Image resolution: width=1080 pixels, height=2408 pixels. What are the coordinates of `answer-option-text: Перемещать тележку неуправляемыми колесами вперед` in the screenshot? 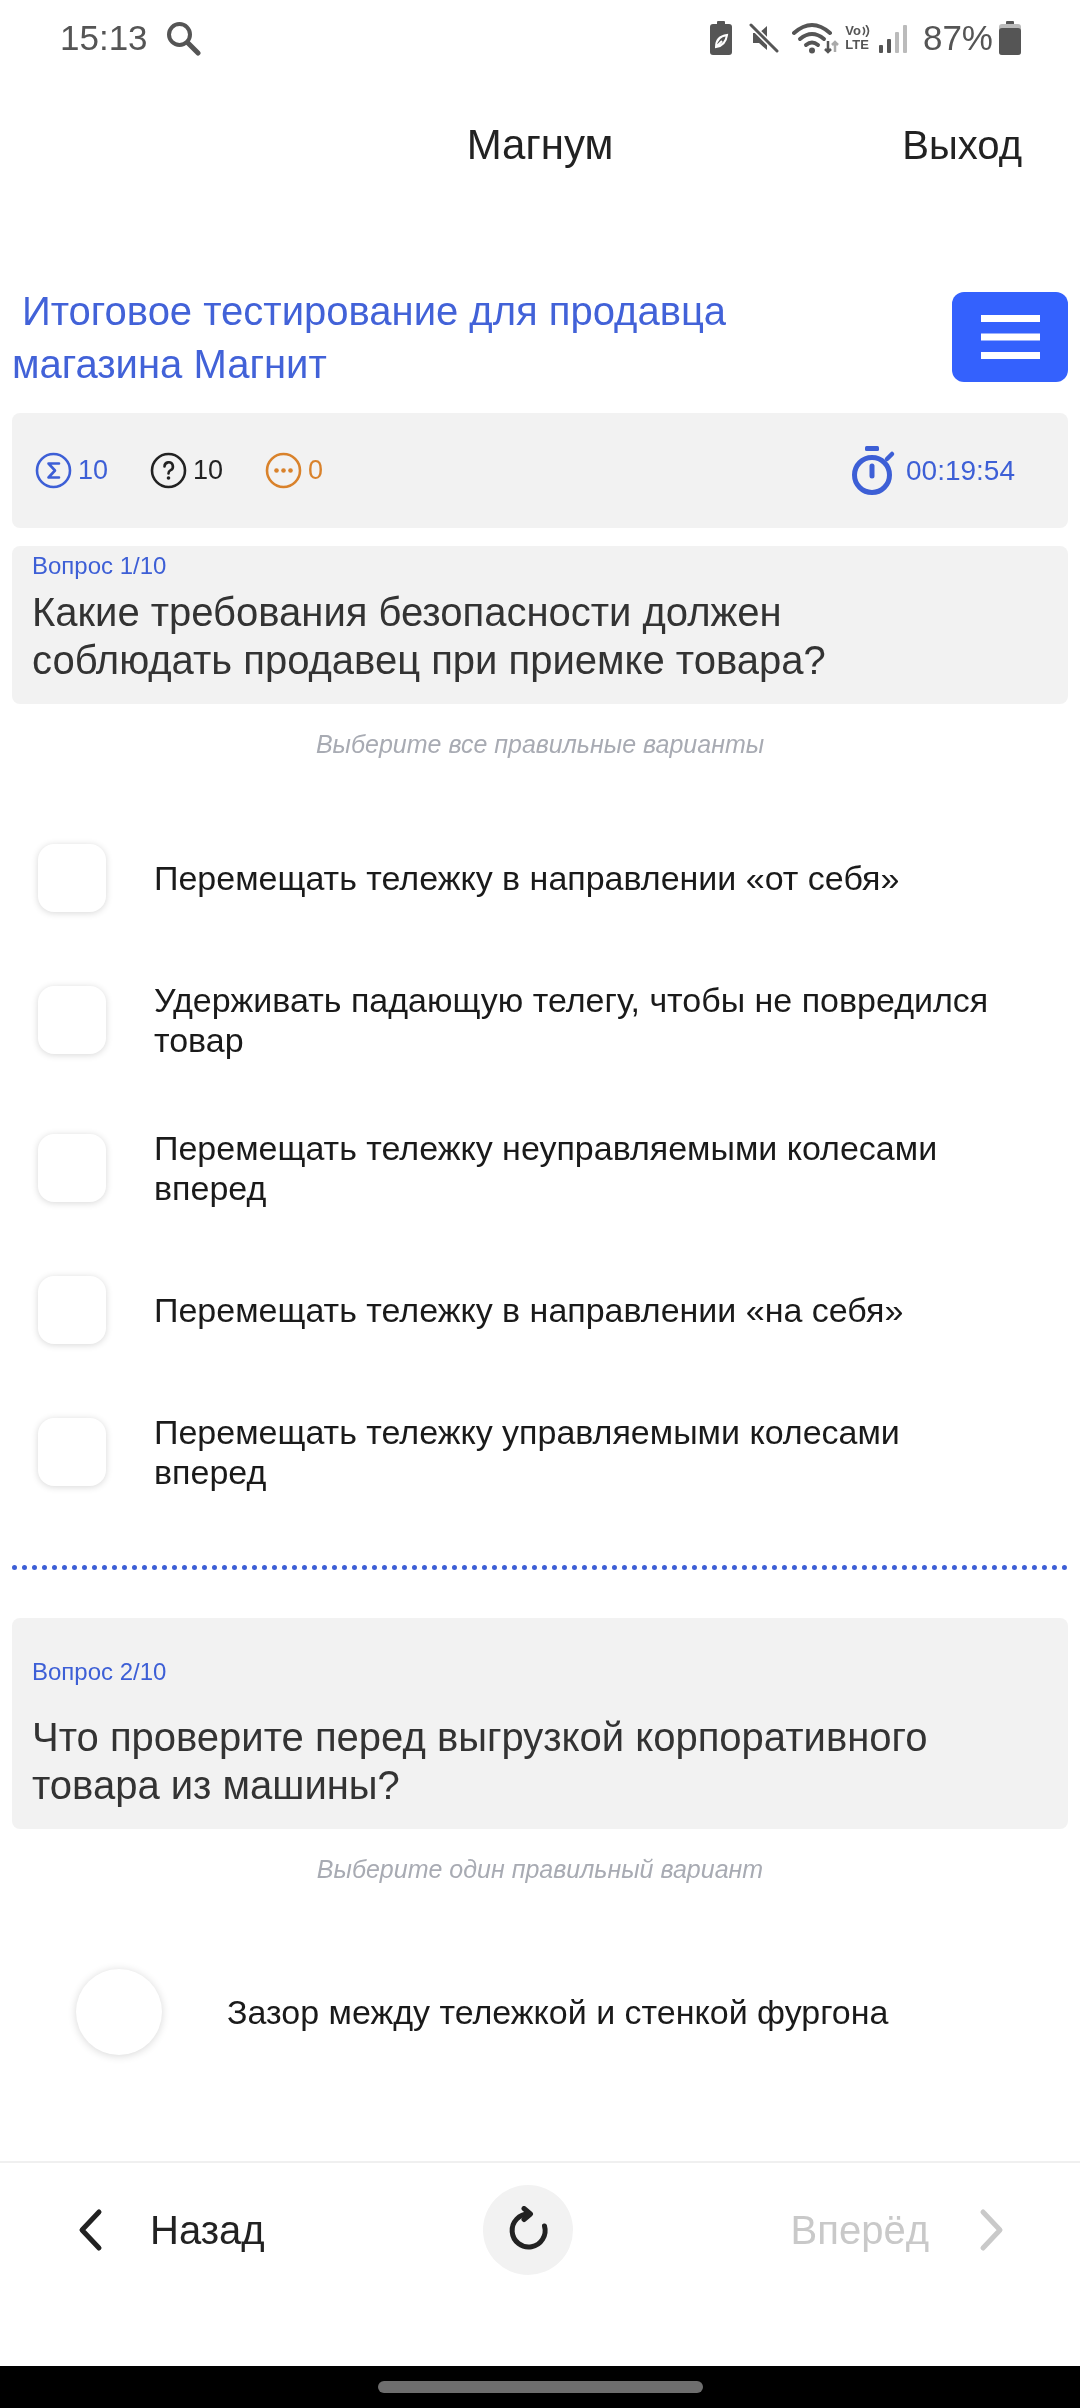 It's located at (587, 1168).